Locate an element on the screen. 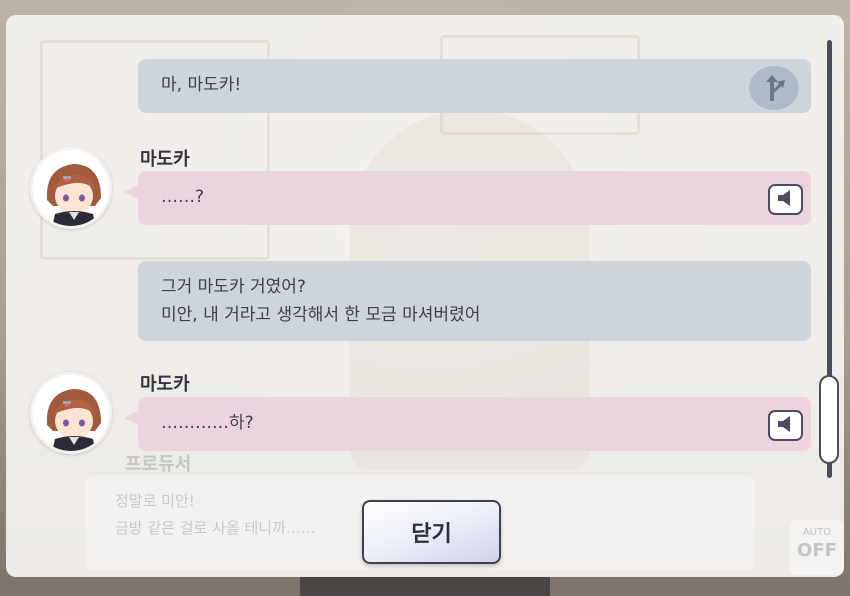  log-entry-text: …………하? is located at coordinates (207, 423).